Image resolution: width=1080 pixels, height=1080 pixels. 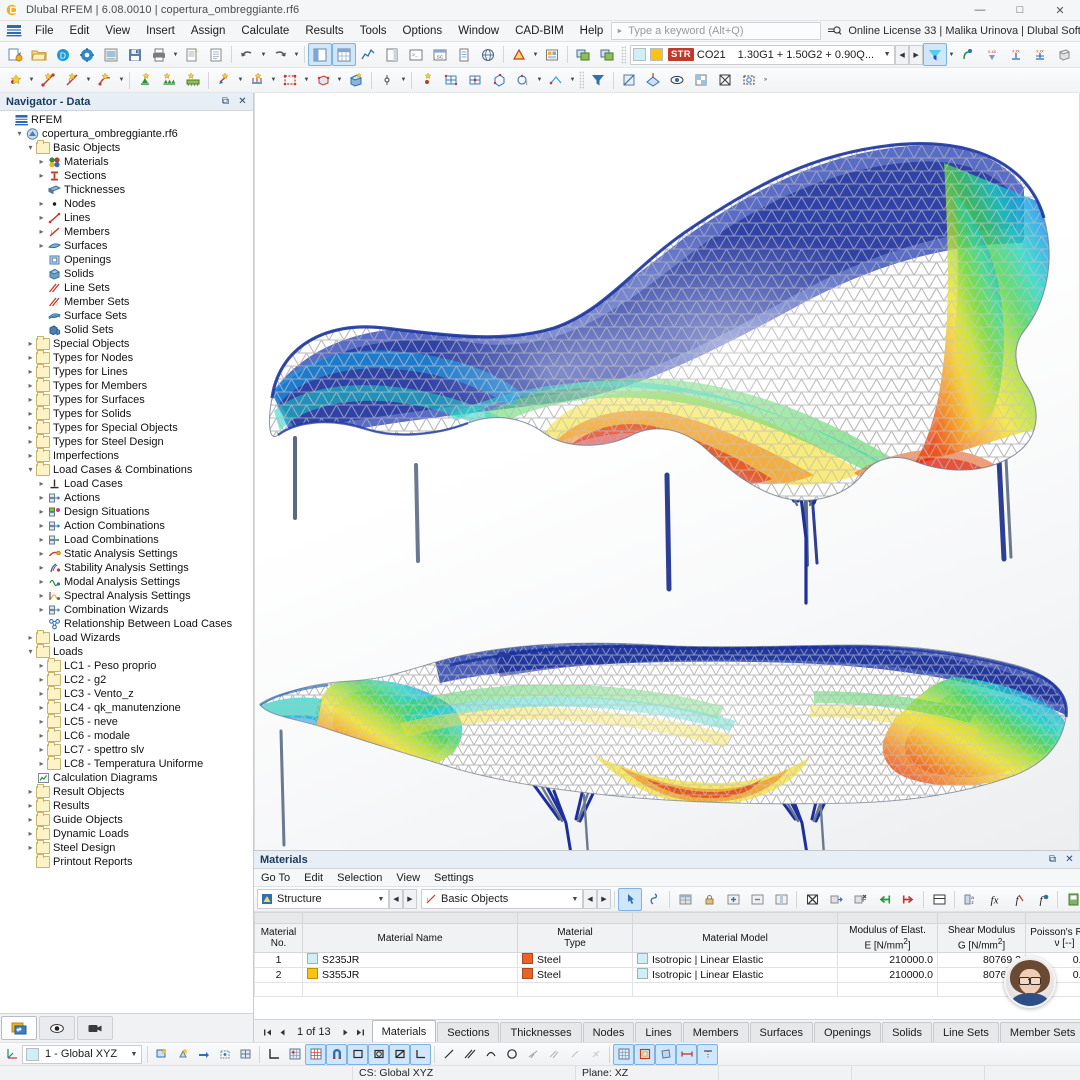 I want to click on formula-icon: fx, so click(x=994, y=899).